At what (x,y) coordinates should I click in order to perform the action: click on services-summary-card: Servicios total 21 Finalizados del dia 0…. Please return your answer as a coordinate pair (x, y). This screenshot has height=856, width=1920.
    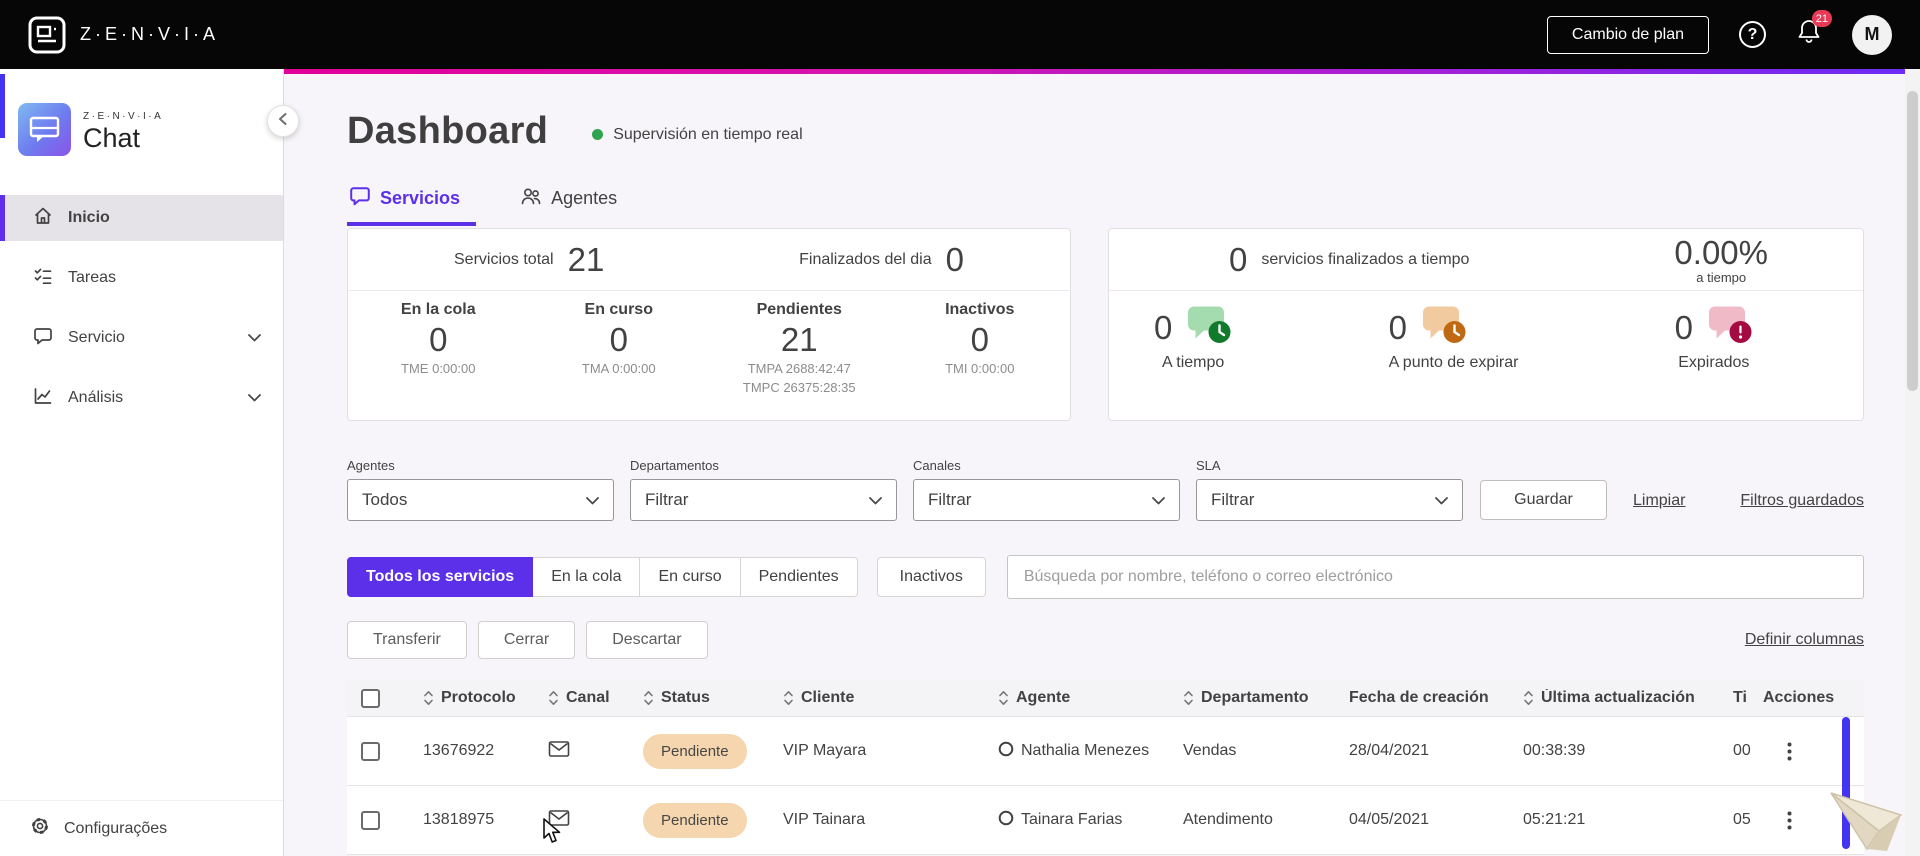
    Looking at the image, I should click on (709, 324).